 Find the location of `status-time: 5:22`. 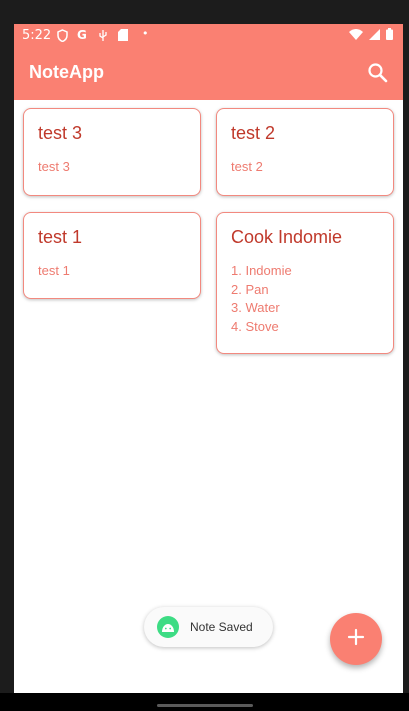

status-time: 5:22 is located at coordinates (37, 35).